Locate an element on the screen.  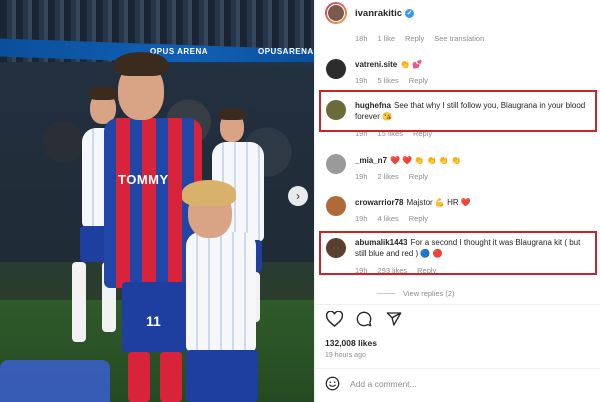
author-username: ivanrakitic ✓ is located at coordinates (384, 13).